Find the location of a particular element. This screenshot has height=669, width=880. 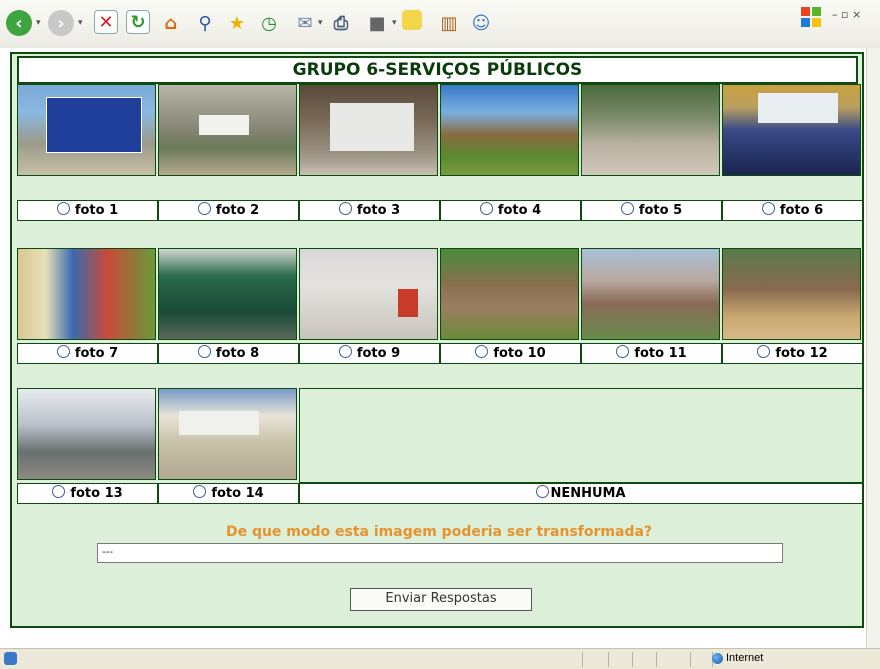

option-foto-3: foto 3 is located at coordinates (369, 210).